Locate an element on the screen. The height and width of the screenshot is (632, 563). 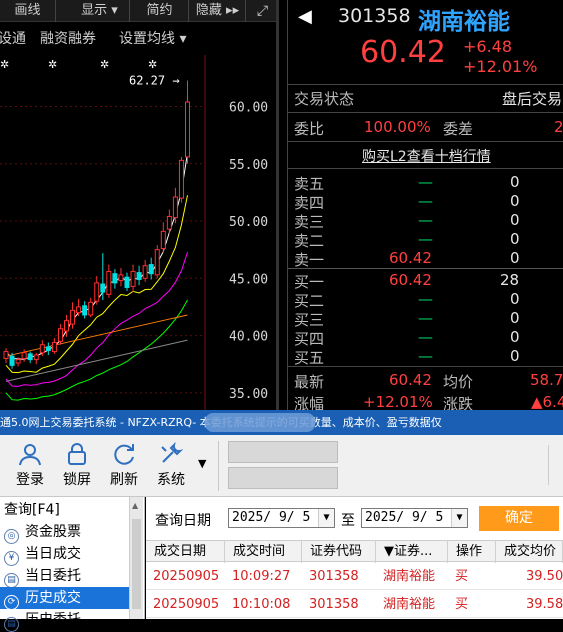
column-header: 成交均价 is located at coordinates (529, 552).